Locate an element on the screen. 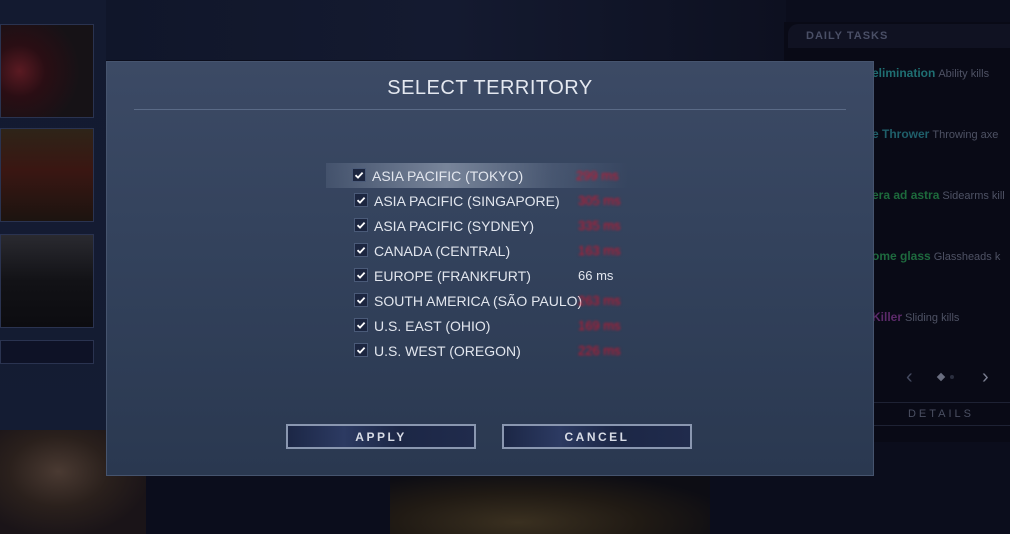 Image resolution: width=1010 pixels, height=534 pixels. task-item: Killer Sliding kills is located at coordinates (915, 317).